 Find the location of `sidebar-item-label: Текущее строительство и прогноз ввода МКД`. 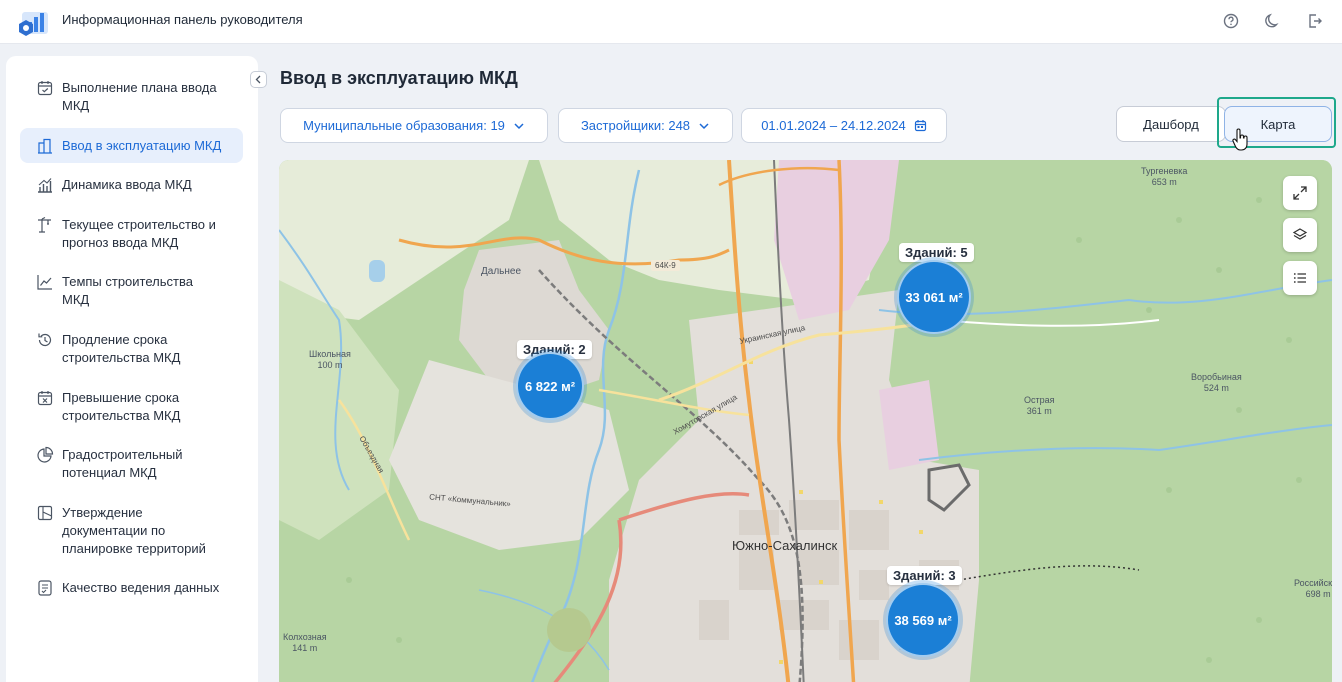

sidebar-item-label: Текущее строительство и прогноз ввода МКД is located at coordinates (139, 233).